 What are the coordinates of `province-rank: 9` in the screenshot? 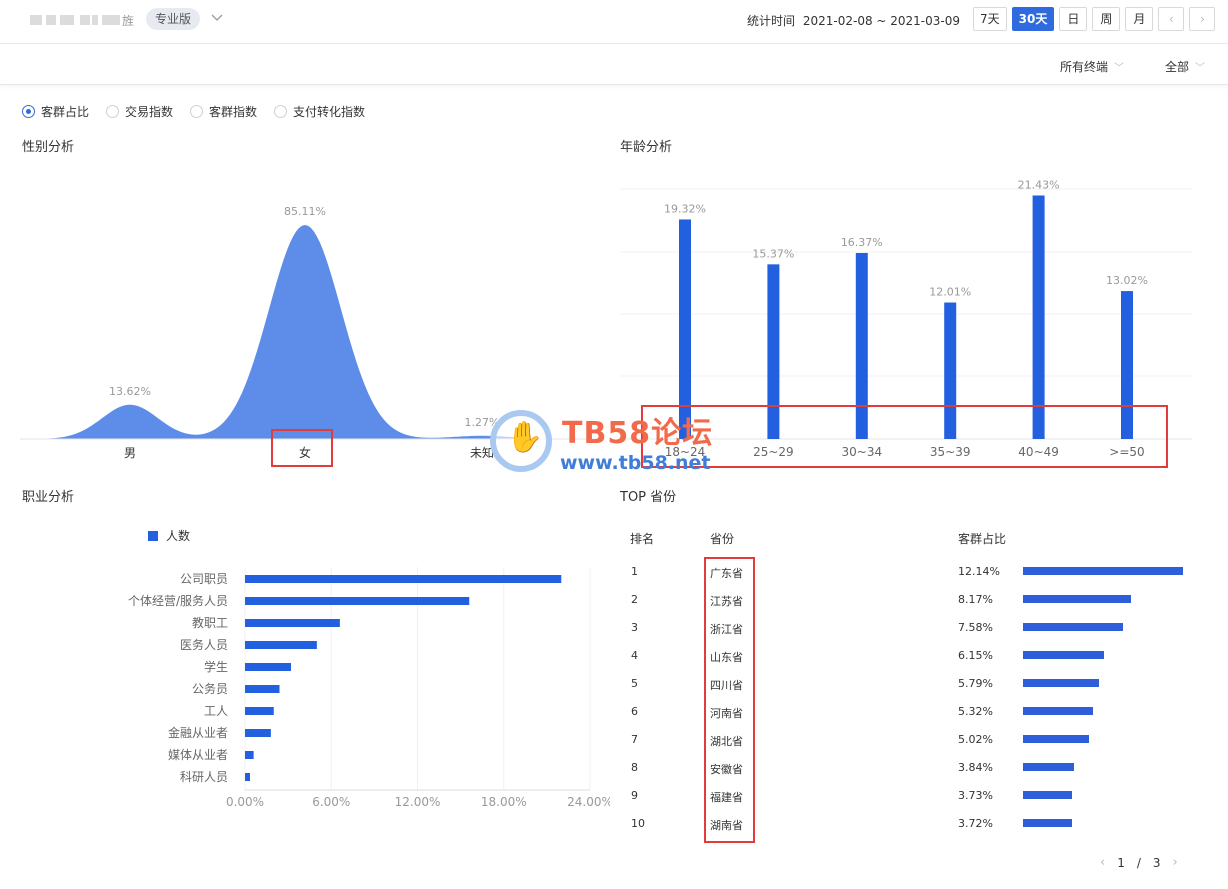 It's located at (634, 795).